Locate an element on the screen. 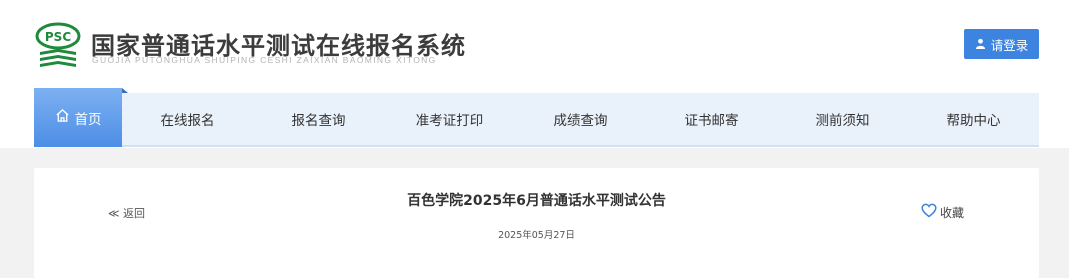 The image size is (1069, 278). nav-item-online-register: 在线报名 is located at coordinates (187, 119).